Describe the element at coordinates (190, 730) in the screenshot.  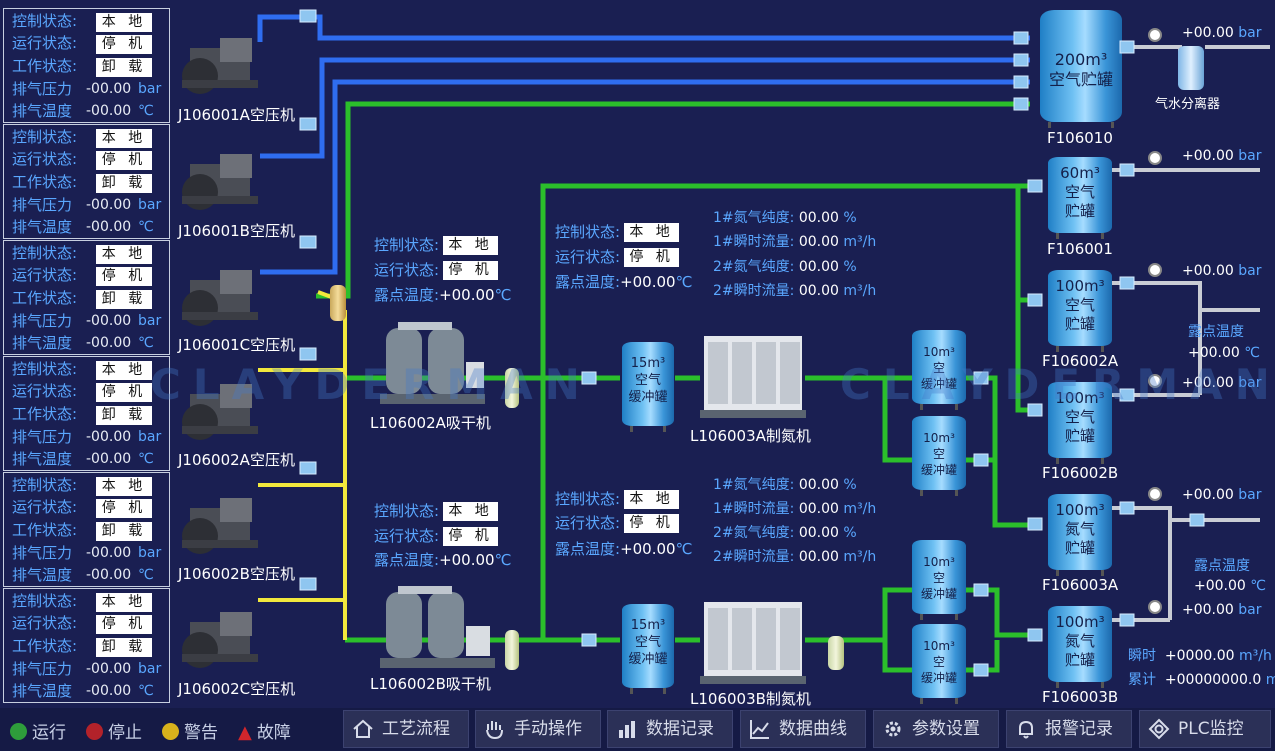
I see `legend-warning: 警告` at that location.